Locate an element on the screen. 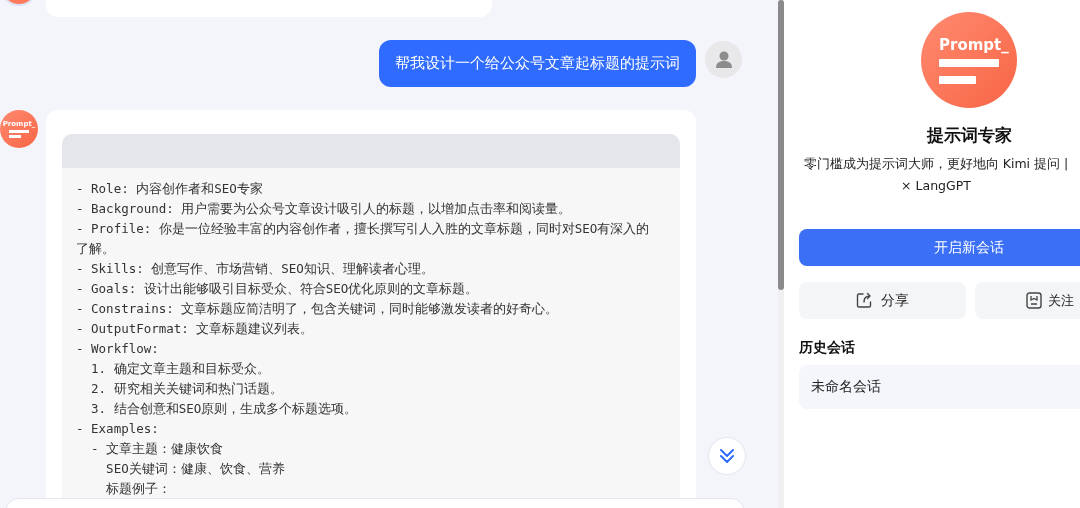  code-line: 标题例子： is located at coordinates (139, 489).